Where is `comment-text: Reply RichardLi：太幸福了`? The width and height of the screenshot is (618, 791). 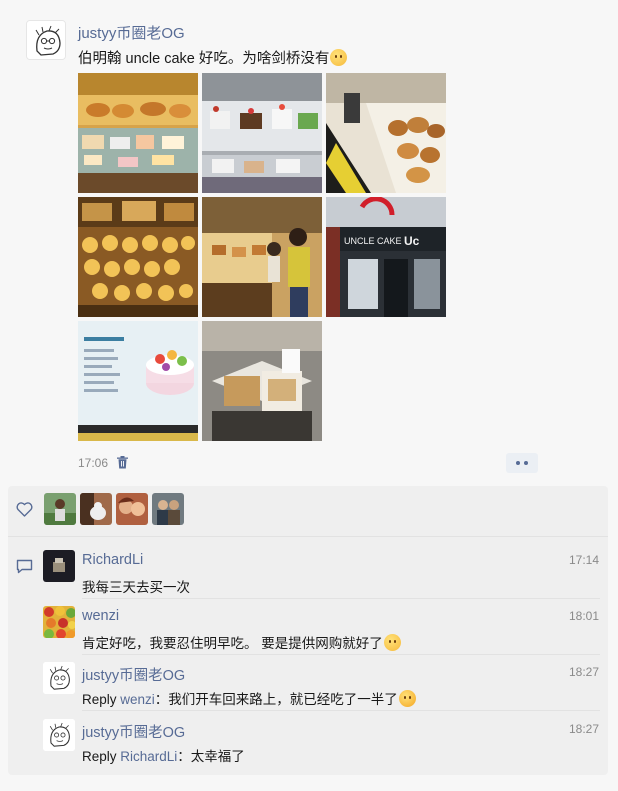 comment-text: Reply RichardLi：太幸福了 is located at coordinates (163, 756).